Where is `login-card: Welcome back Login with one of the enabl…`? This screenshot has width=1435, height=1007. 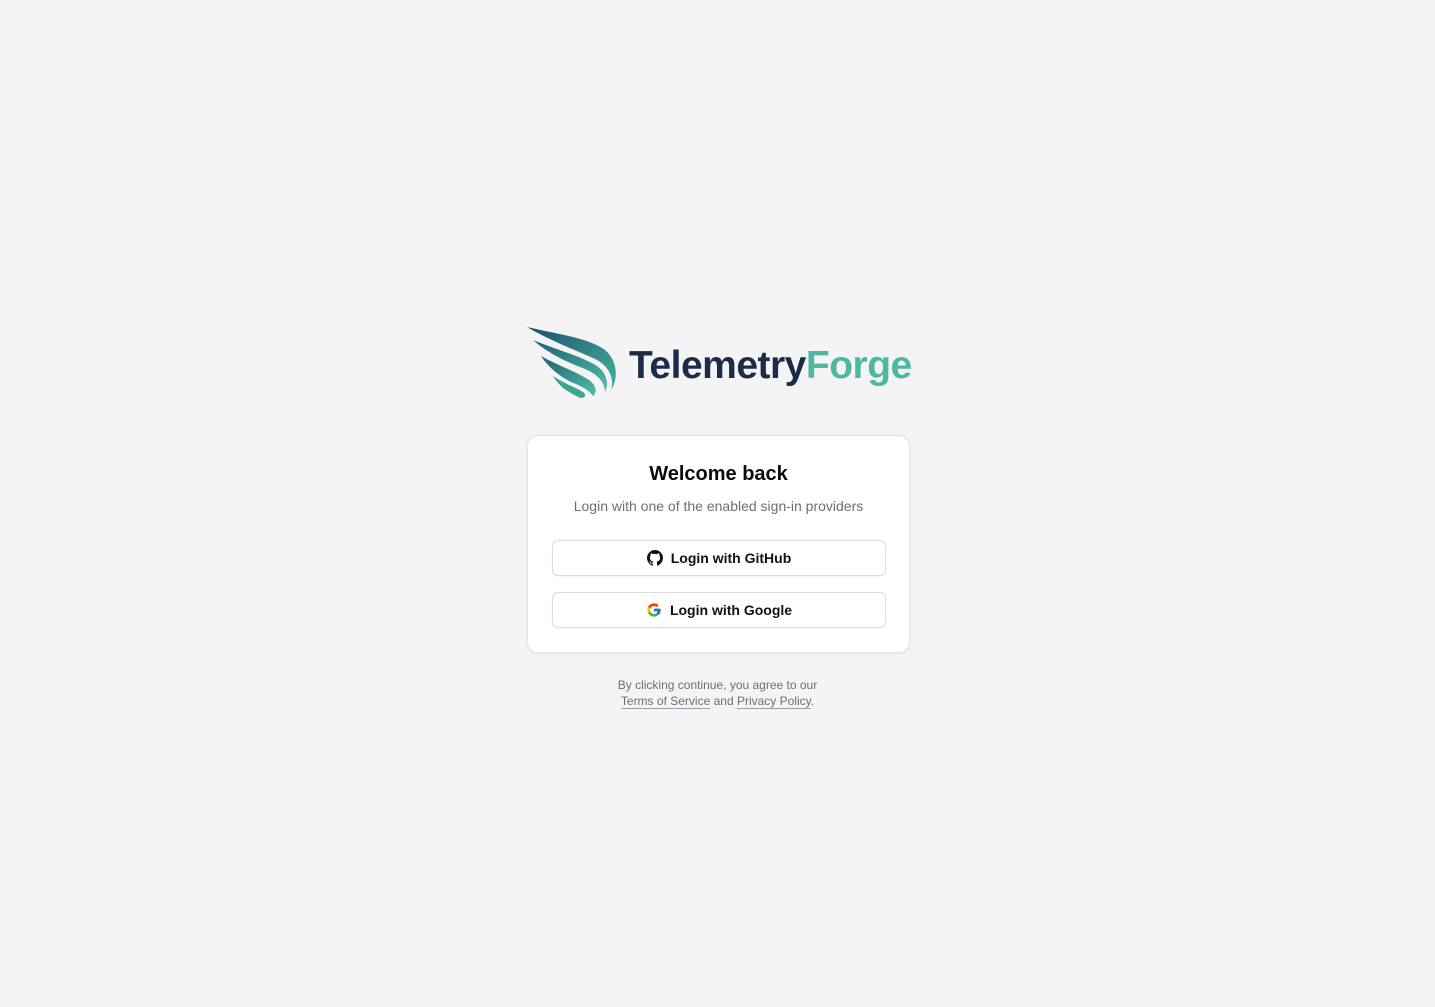 login-card: Welcome back Login with one of the enabl… is located at coordinates (718, 544).